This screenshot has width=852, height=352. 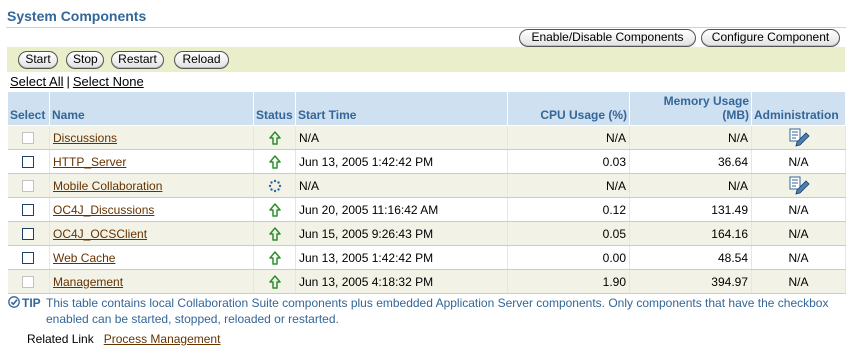 What do you see at coordinates (36, 81) in the screenshot?
I see `select-all-link: Select All` at bounding box center [36, 81].